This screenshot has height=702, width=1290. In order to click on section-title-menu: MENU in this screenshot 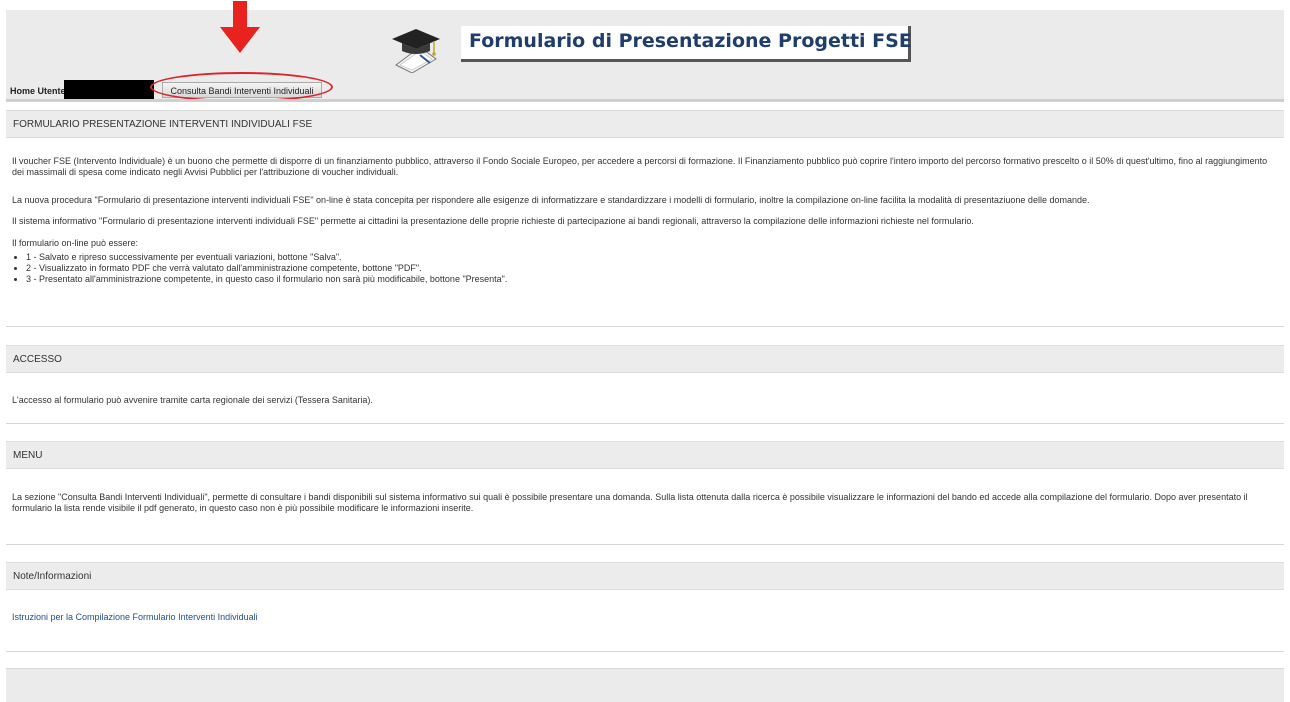, I will do `click(28, 455)`.